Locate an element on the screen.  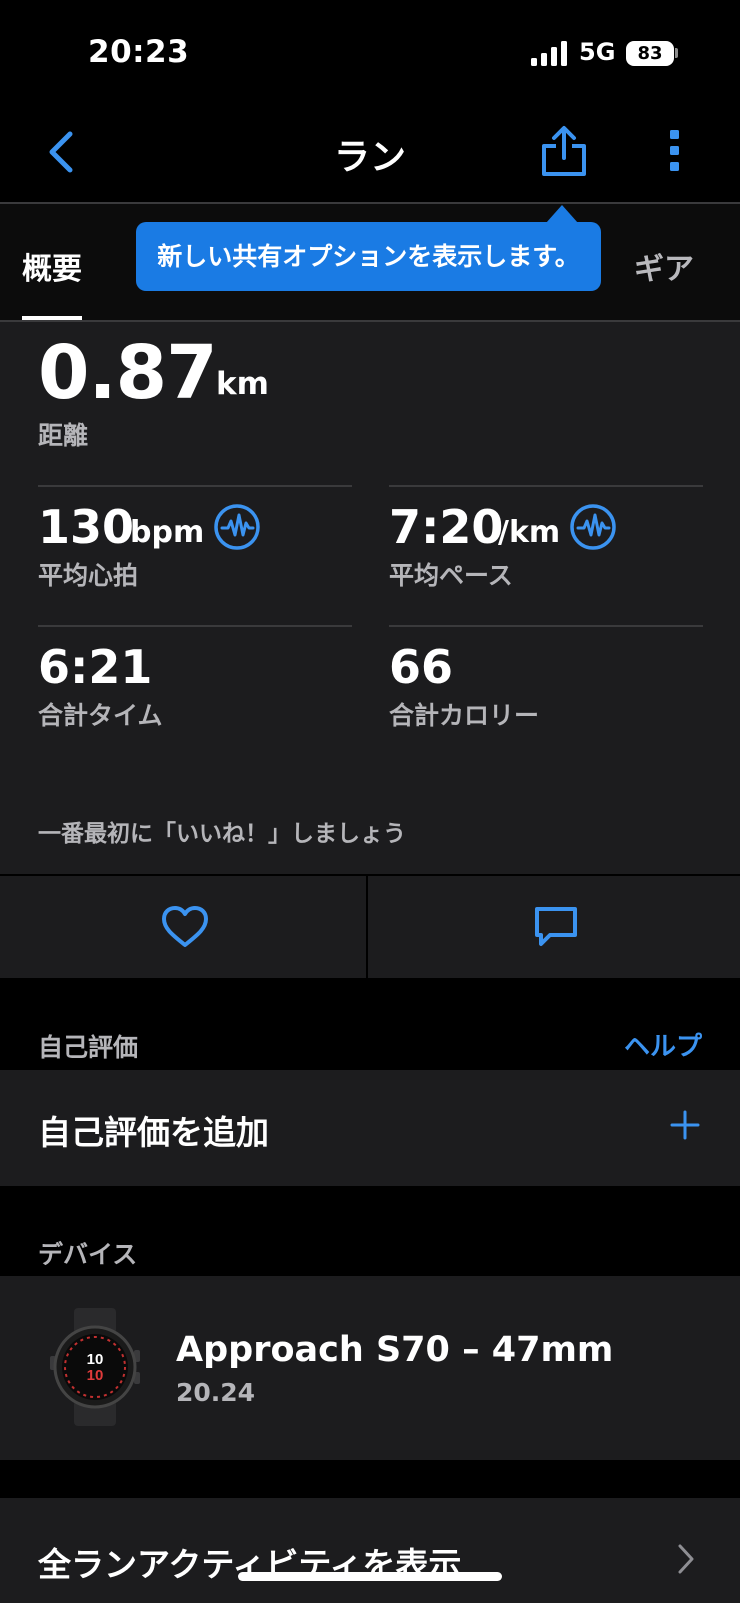
share-button is located at coordinates (564, 151).